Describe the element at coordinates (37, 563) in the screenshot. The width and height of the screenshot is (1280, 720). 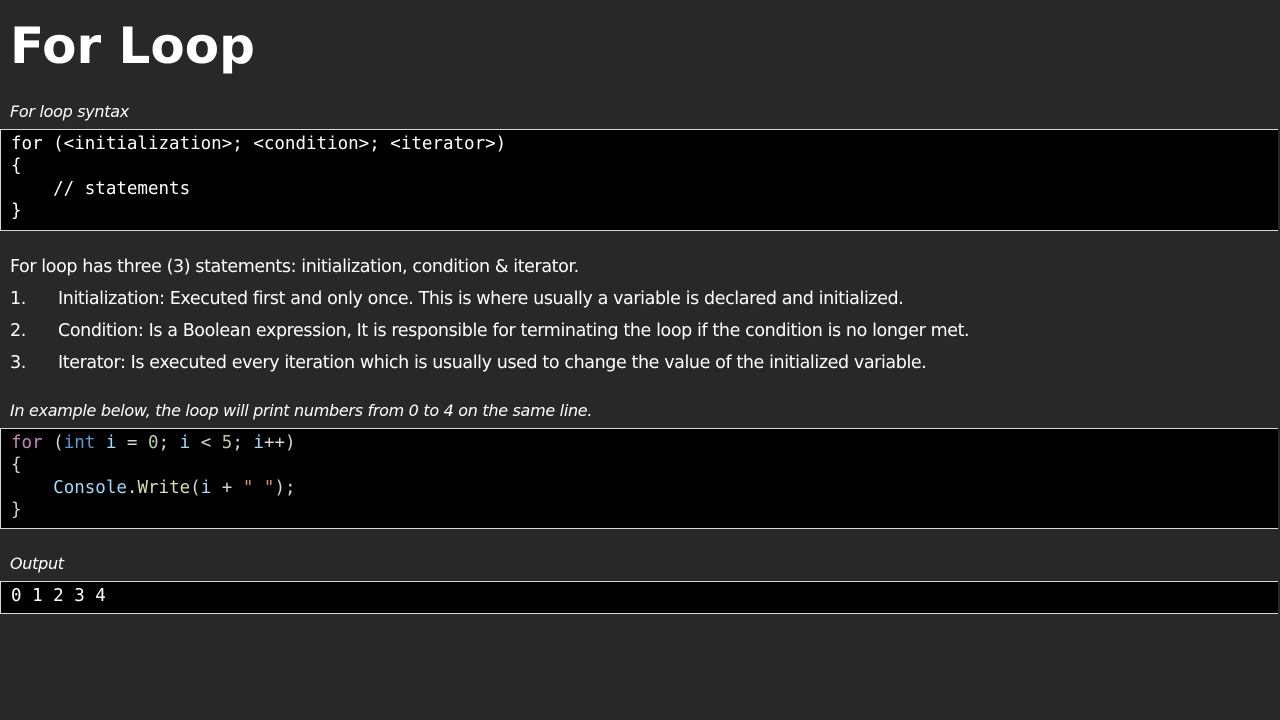
I see `output-caption: Output` at that location.